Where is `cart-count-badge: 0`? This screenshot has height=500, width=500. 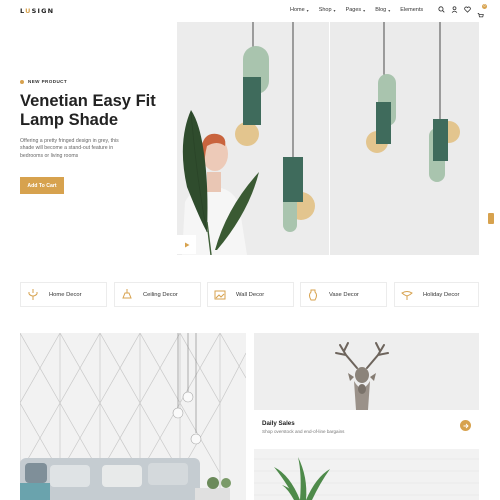
cart-count-badge: 0 is located at coordinates (484, 6).